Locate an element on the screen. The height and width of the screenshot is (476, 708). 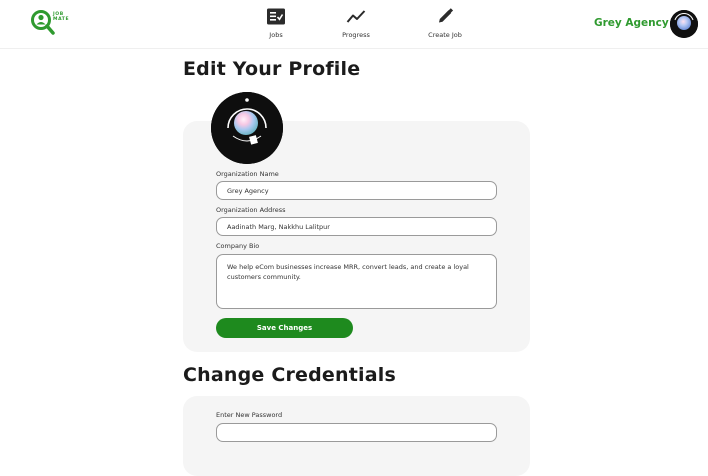
edit-profile-title: Edit Your Profile is located at coordinates (272, 69).